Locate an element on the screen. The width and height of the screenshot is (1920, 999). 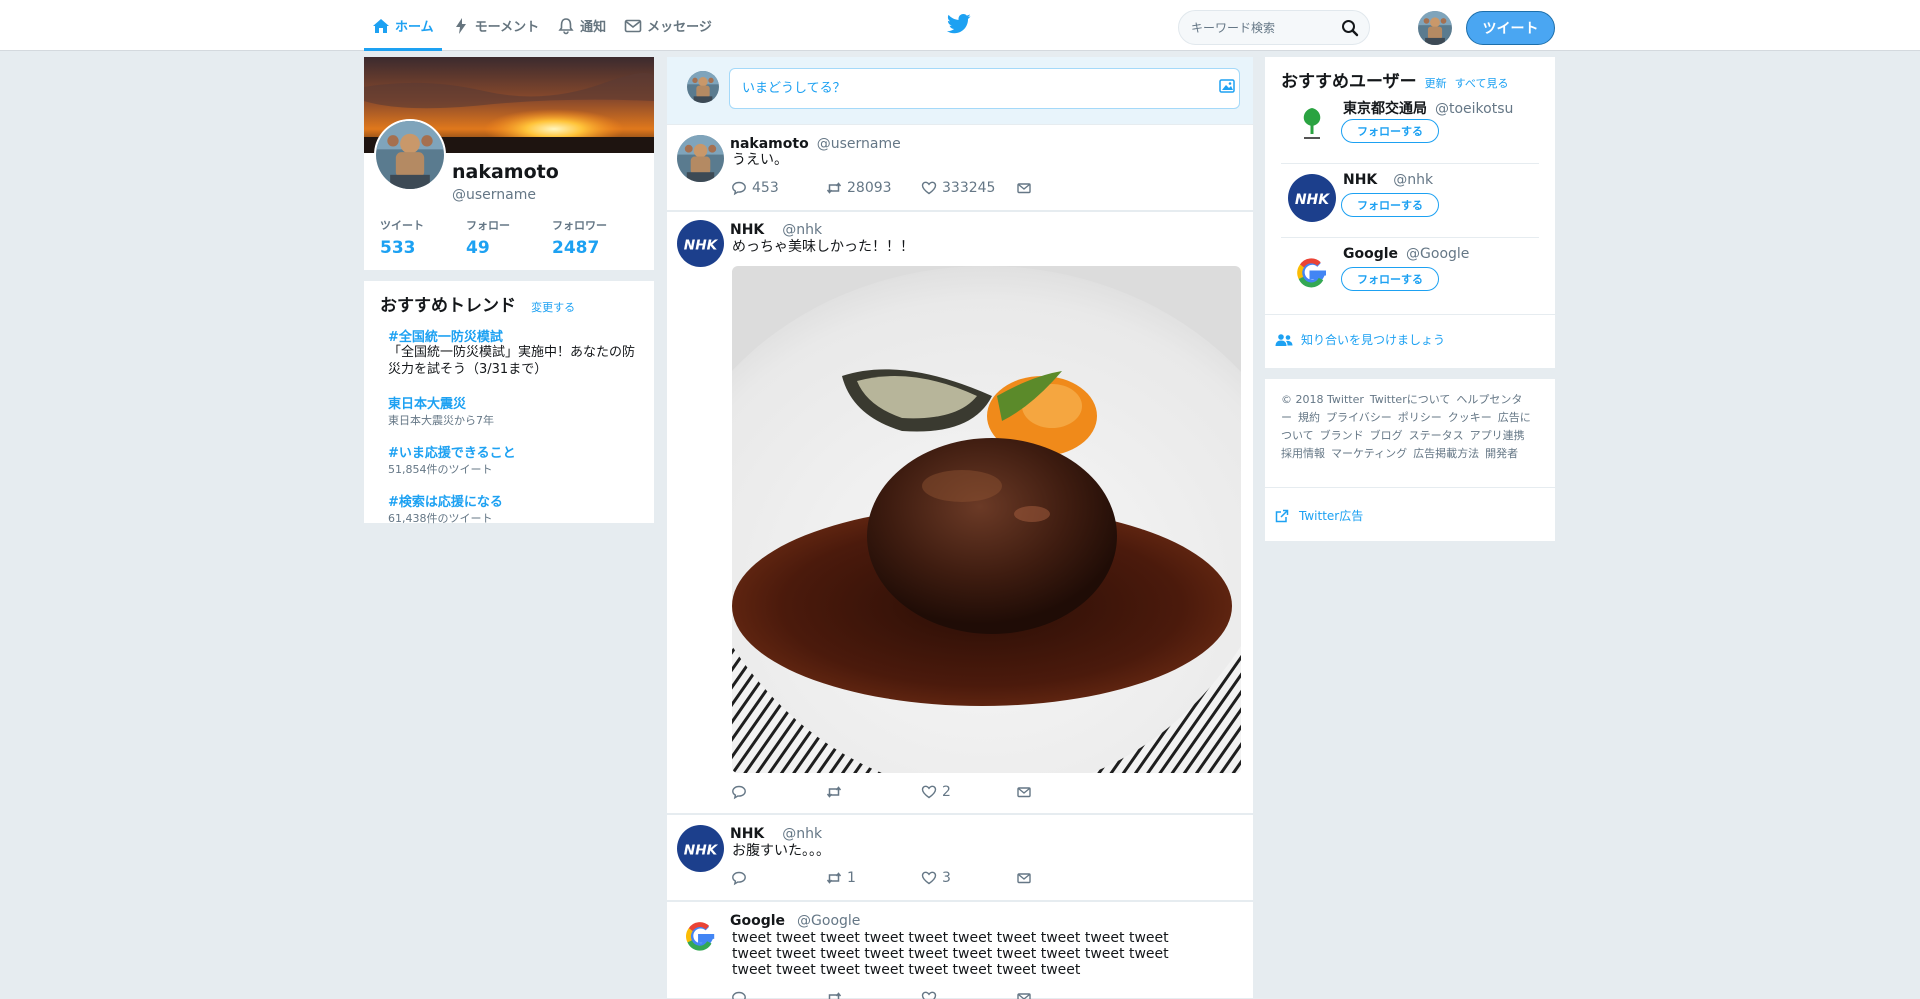
nhk-avatar-image is located at coordinates (700, 243).